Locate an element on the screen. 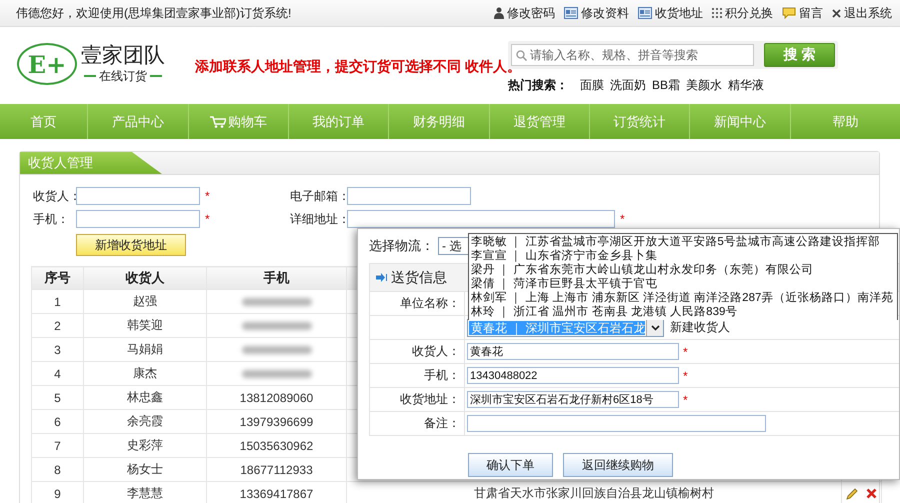  table-cell: 余亮霞 is located at coordinates (145, 422).